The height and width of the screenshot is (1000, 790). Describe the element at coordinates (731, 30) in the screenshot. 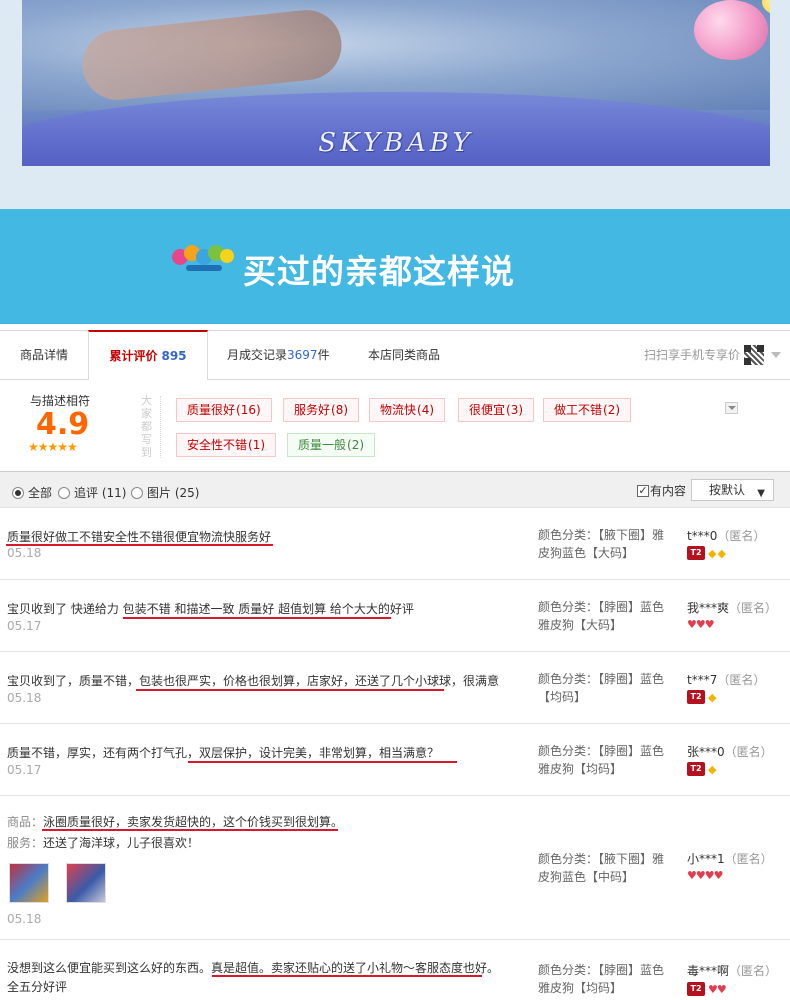

I see `pink-ball` at that location.